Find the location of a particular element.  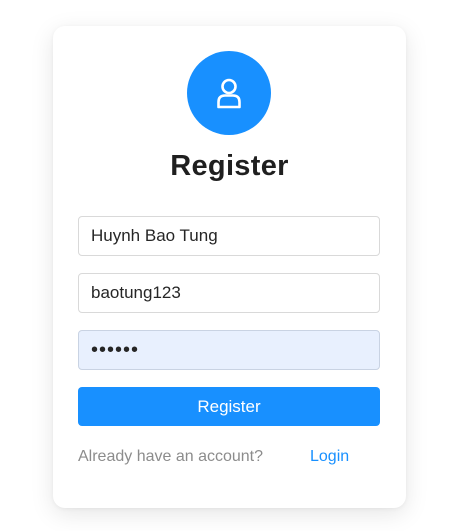

page-title: Register is located at coordinates (229, 166).